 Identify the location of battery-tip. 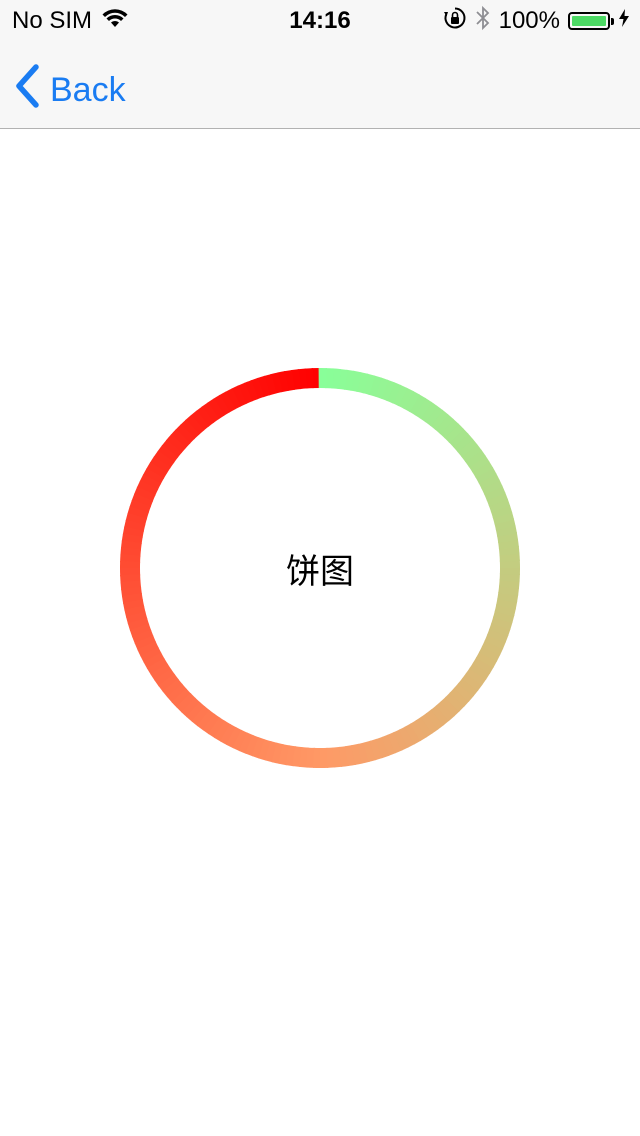
(612, 21).